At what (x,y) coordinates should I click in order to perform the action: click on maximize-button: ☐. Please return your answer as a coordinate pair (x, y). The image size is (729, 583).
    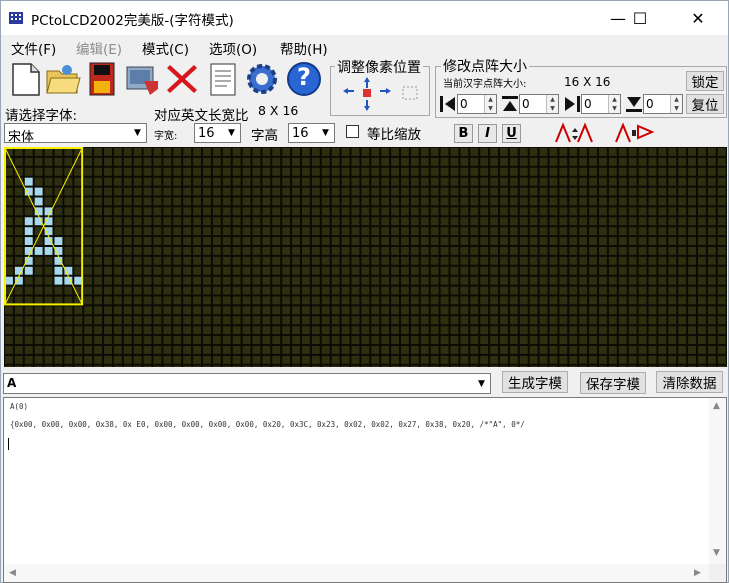
    Looking at the image, I should click on (640, 18).